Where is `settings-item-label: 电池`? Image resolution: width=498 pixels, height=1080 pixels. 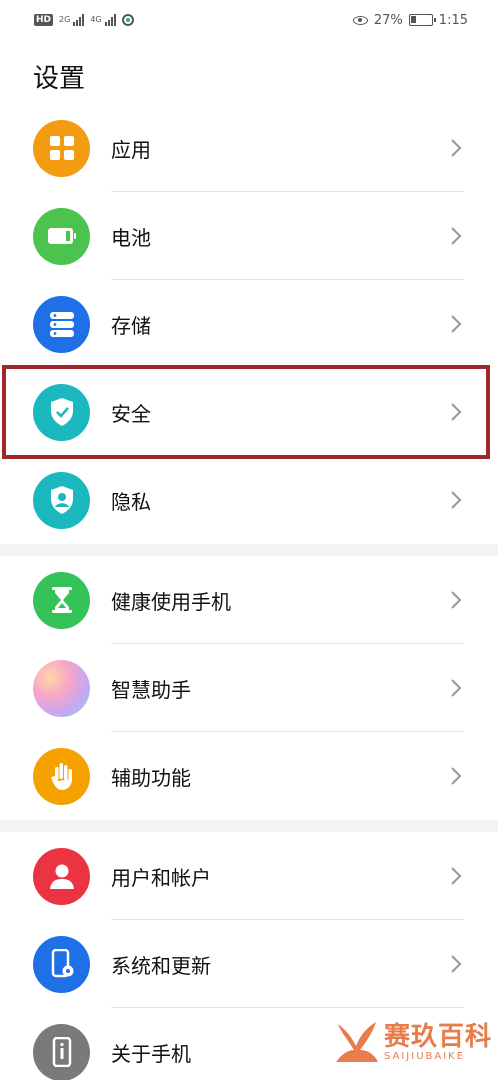
settings-item-label: 电池 is located at coordinates (131, 237).